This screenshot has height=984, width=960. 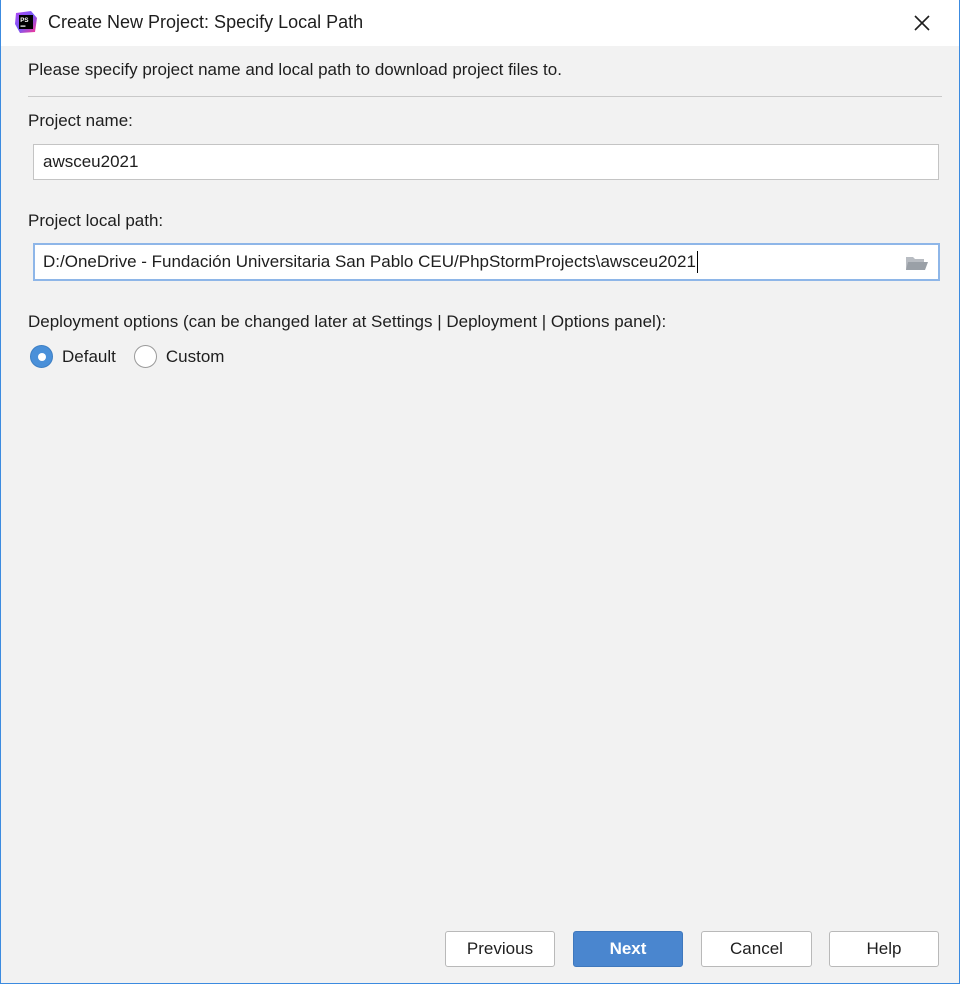 What do you see at coordinates (756, 949) in the screenshot?
I see `cancel-button: Cancel` at bounding box center [756, 949].